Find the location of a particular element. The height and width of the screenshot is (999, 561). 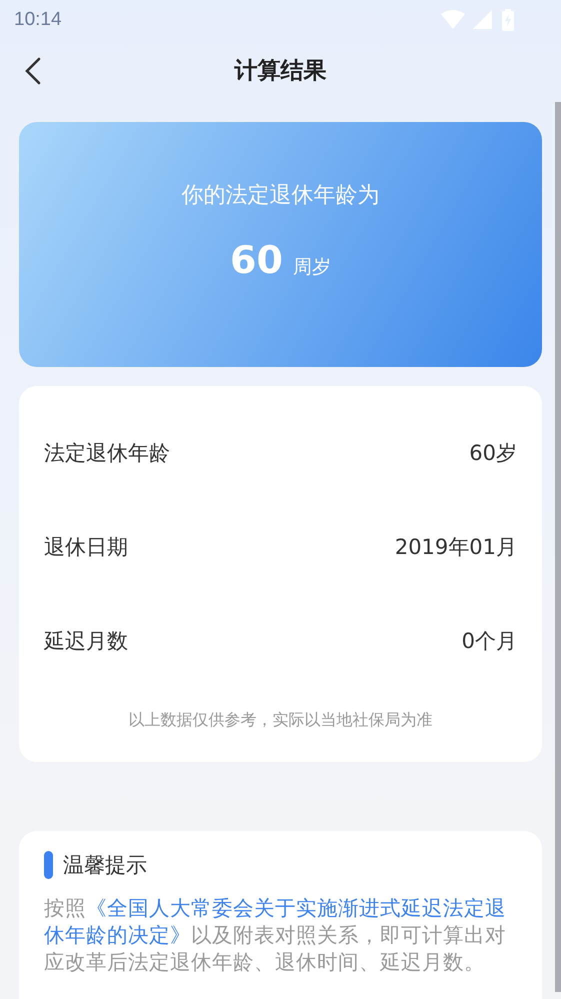

row-label: 退休日期 is located at coordinates (86, 547).